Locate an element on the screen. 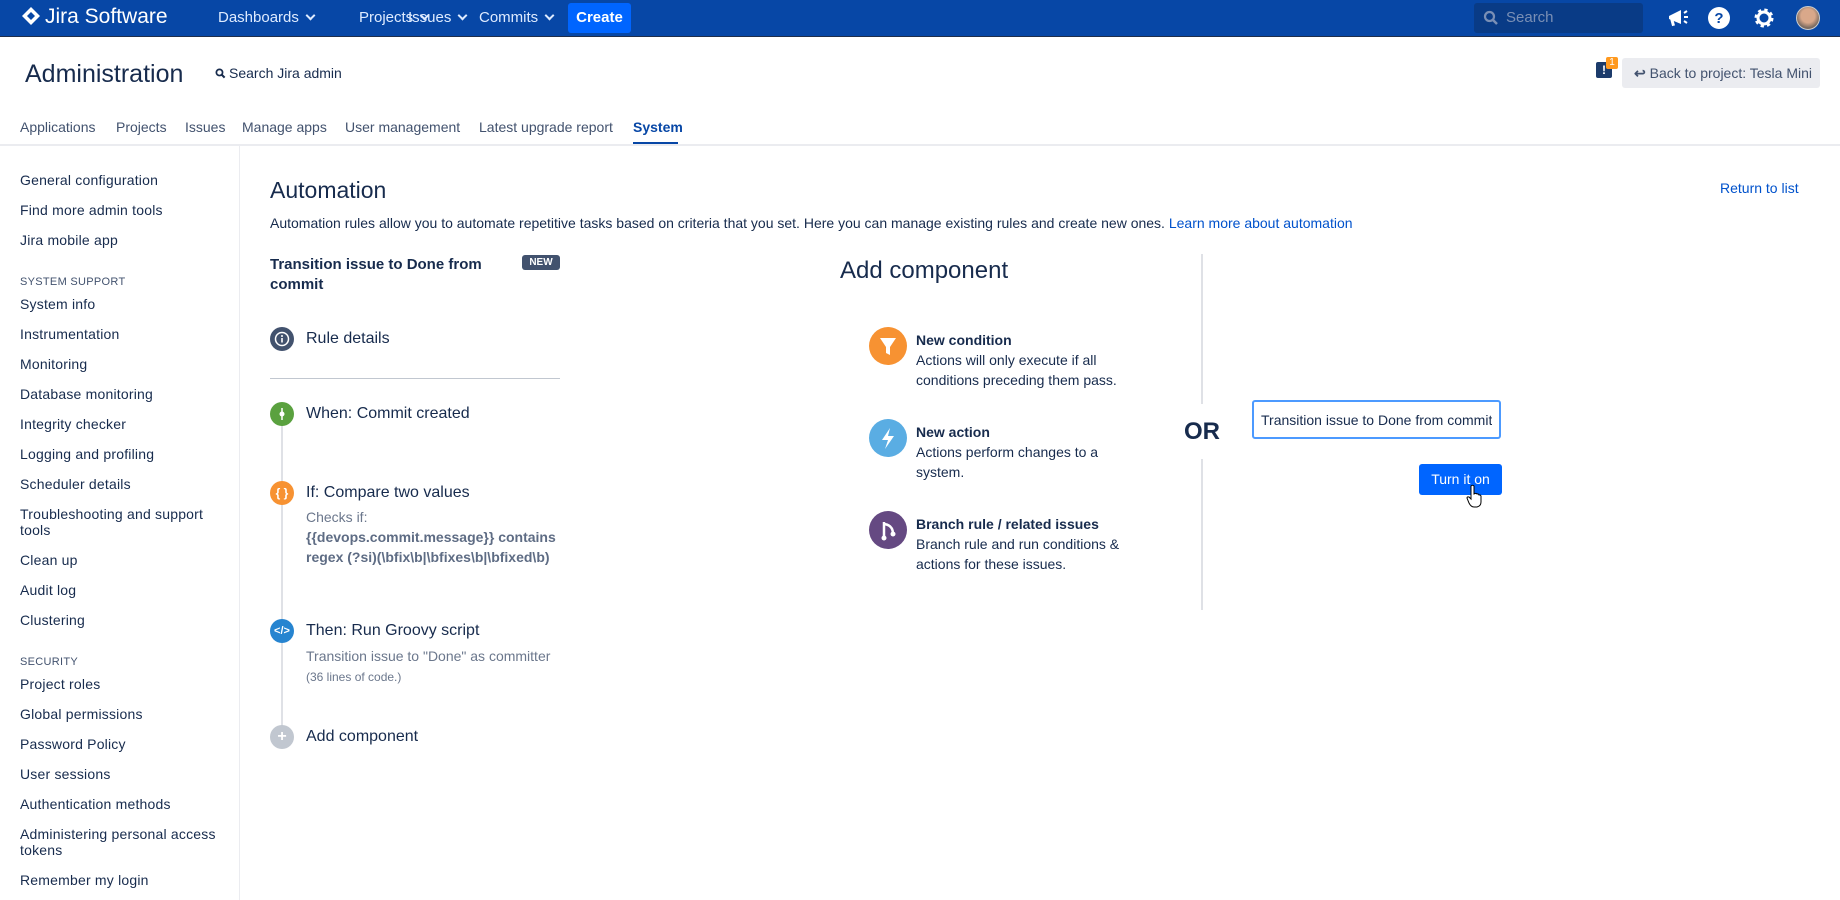  sidebar-item-system-info: System info is located at coordinates (57, 304).